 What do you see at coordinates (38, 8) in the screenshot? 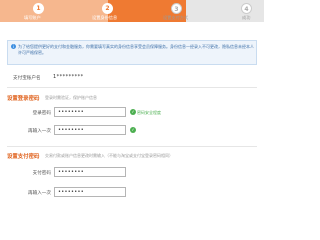
I see `step-1-number: 1` at bounding box center [38, 8].